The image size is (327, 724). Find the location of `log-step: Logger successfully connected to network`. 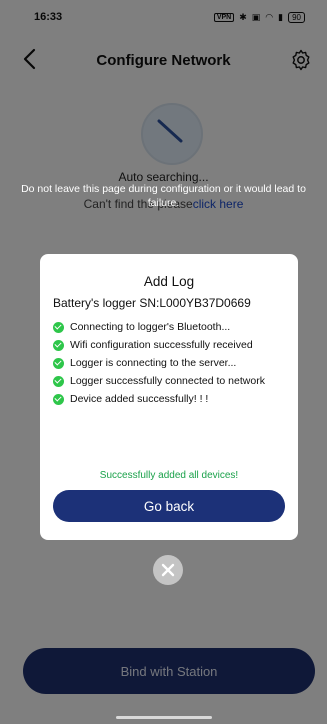

log-step: Logger successfully connected to network is located at coordinates (169, 381).